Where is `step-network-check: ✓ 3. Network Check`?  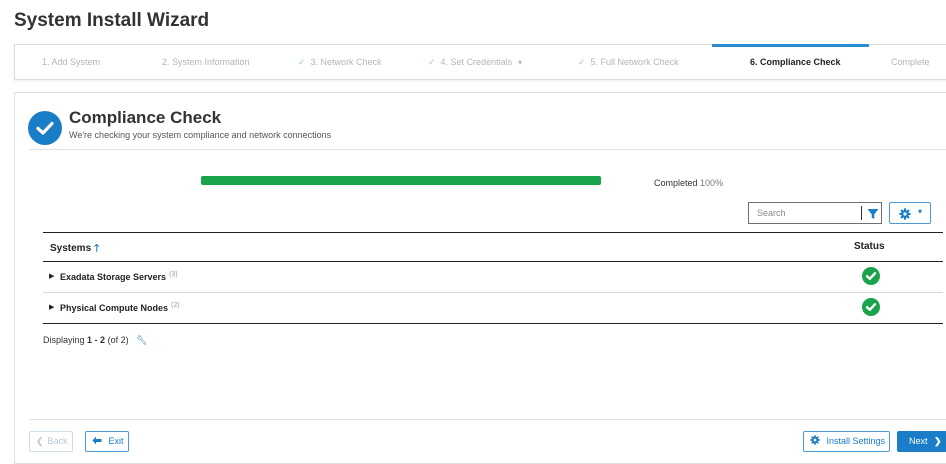
step-network-check: ✓ 3. Network Check is located at coordinates (340, 62).